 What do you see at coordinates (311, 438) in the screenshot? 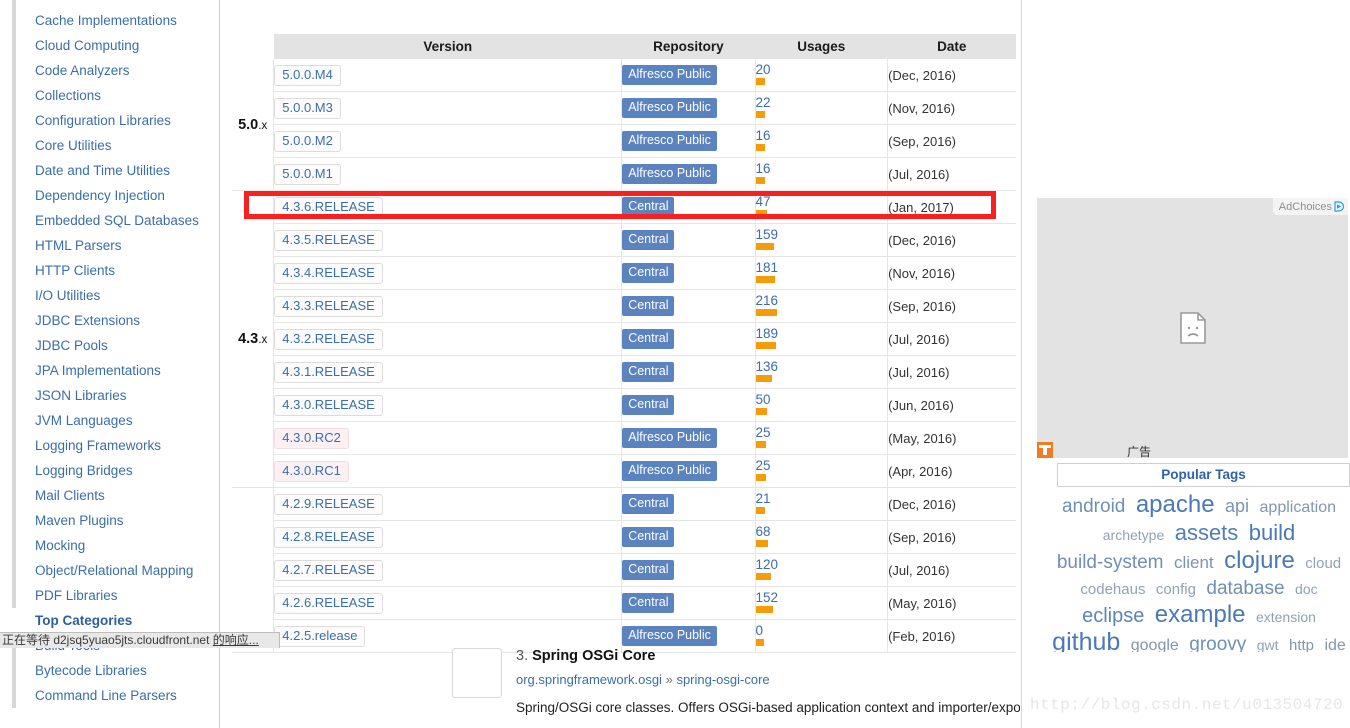
I see `version-link: 4.3.0.RC2` at bounding box center [311, 438].